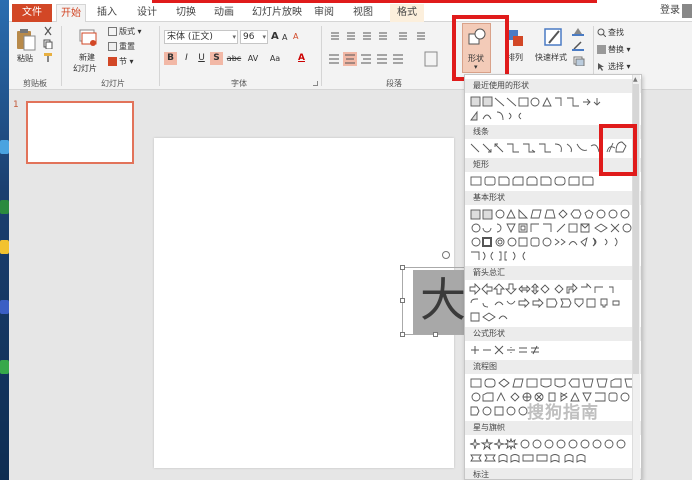  I want to click on layout-button: 版式 ▾, so click(125, 32).